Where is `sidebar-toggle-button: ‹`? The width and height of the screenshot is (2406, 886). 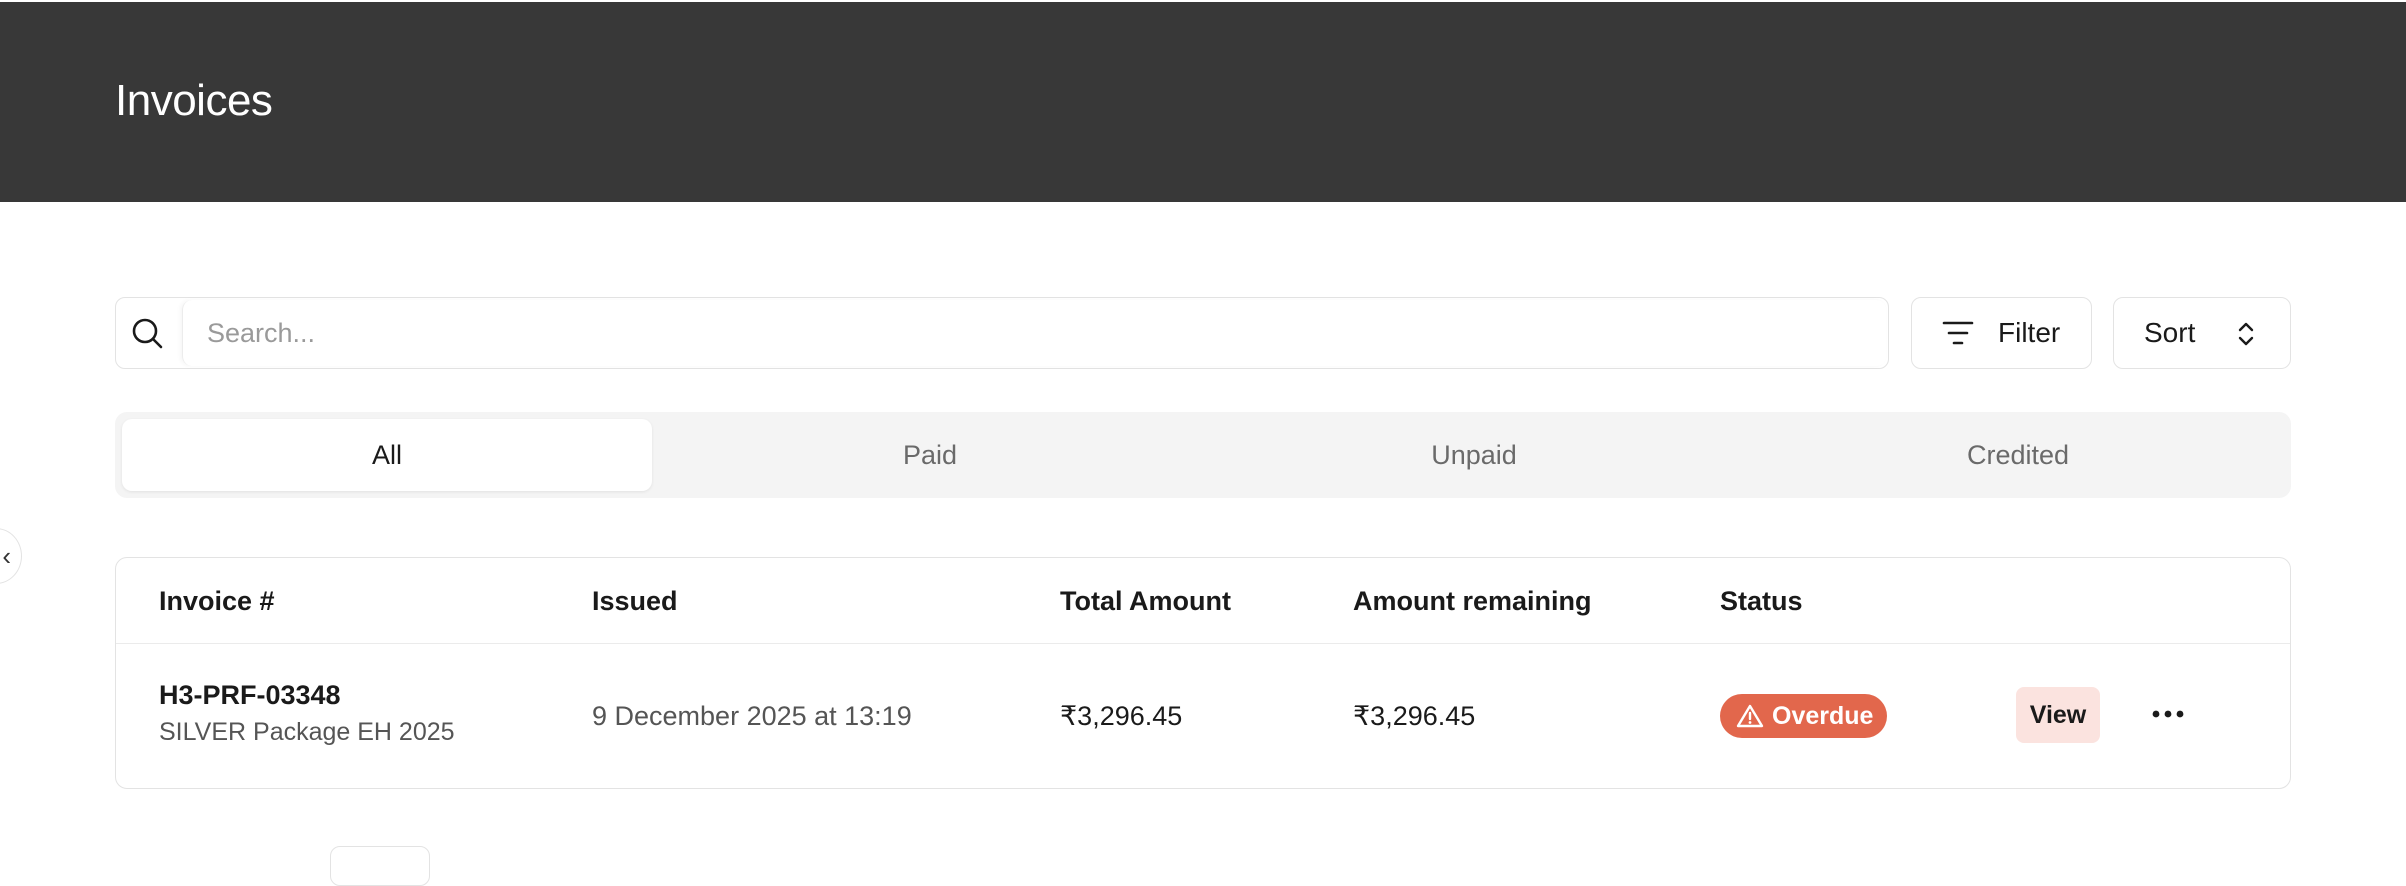
sidebar-toggle-button: ‹ is located at coordinates (11, 556).